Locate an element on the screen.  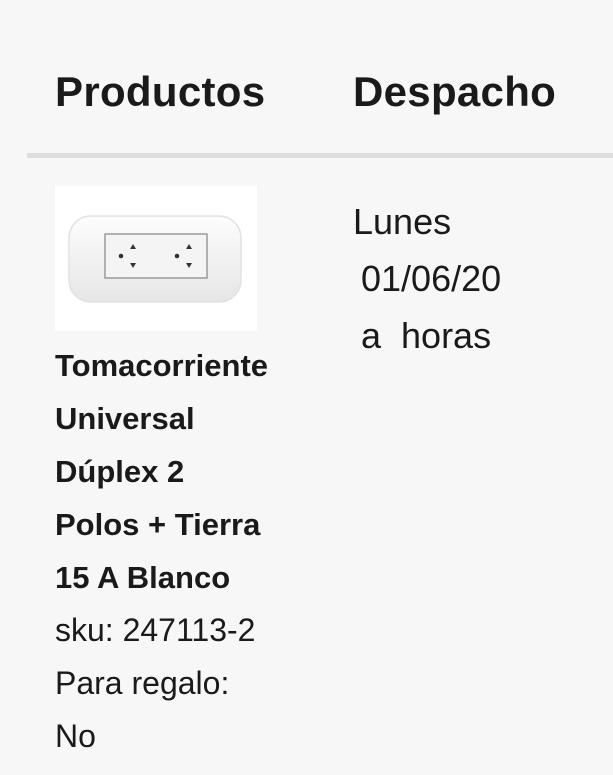
product-name-line: Tomacorriente is located at coordinates (162, 365).